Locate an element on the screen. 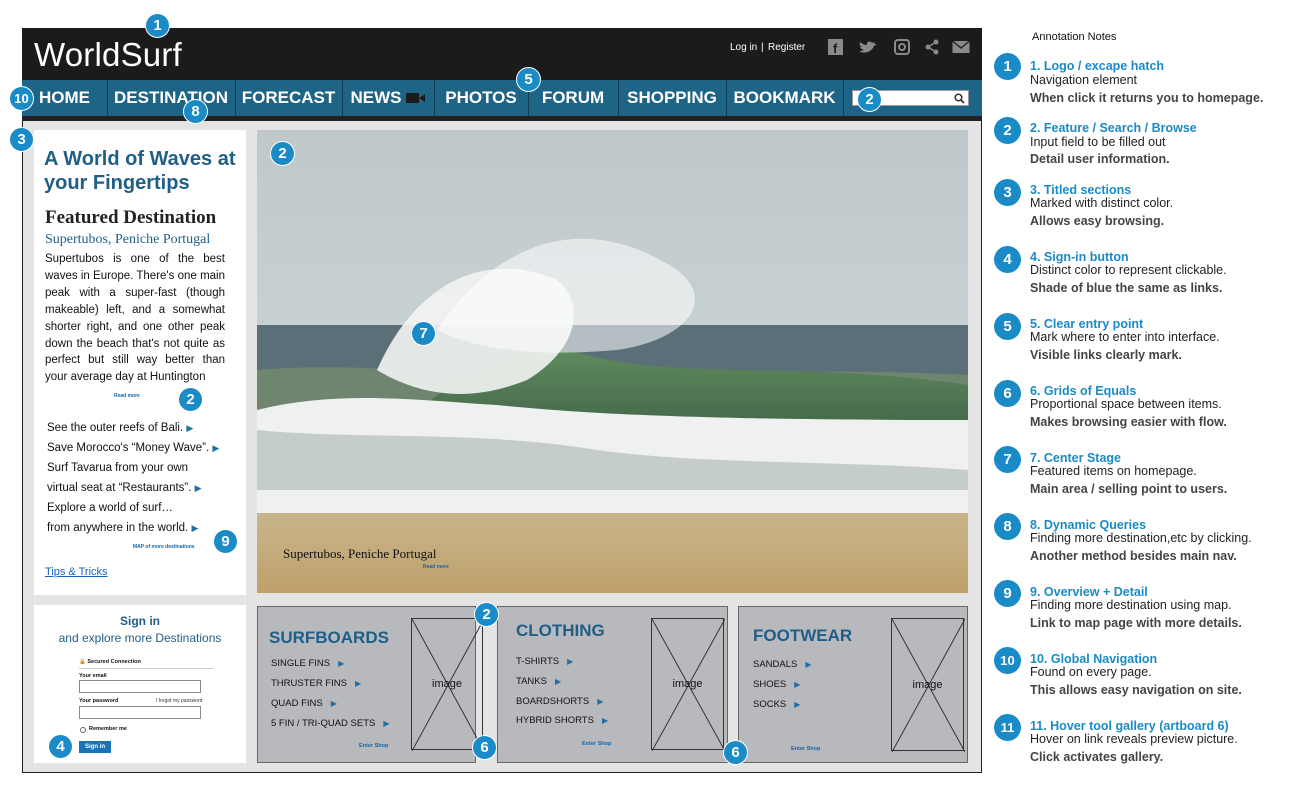 This screenshot has height=800, width=1300. forgot-password-link: I forgot my password is located at coordinates (179, 701).